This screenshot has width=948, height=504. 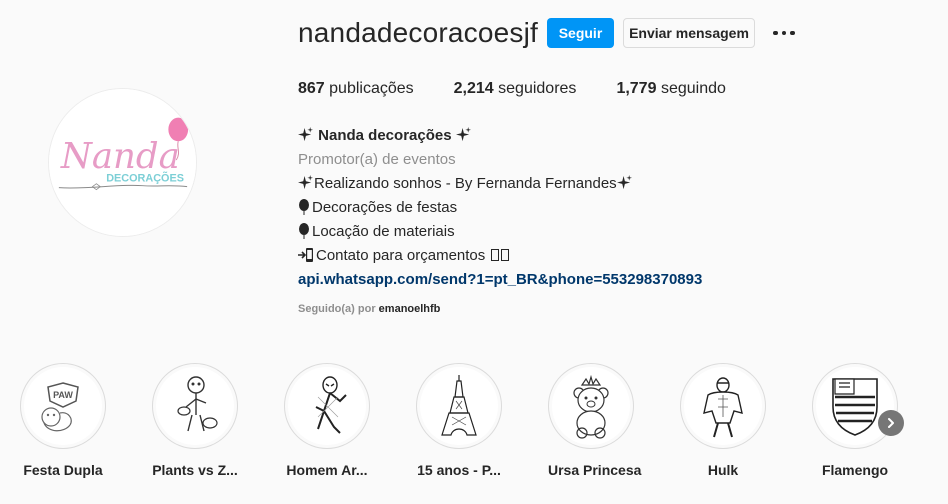 What do you see at coordinates (855, 470) in the screenshot?
I see `highlight-label: Flamengo` at bounding box center [855, 470].